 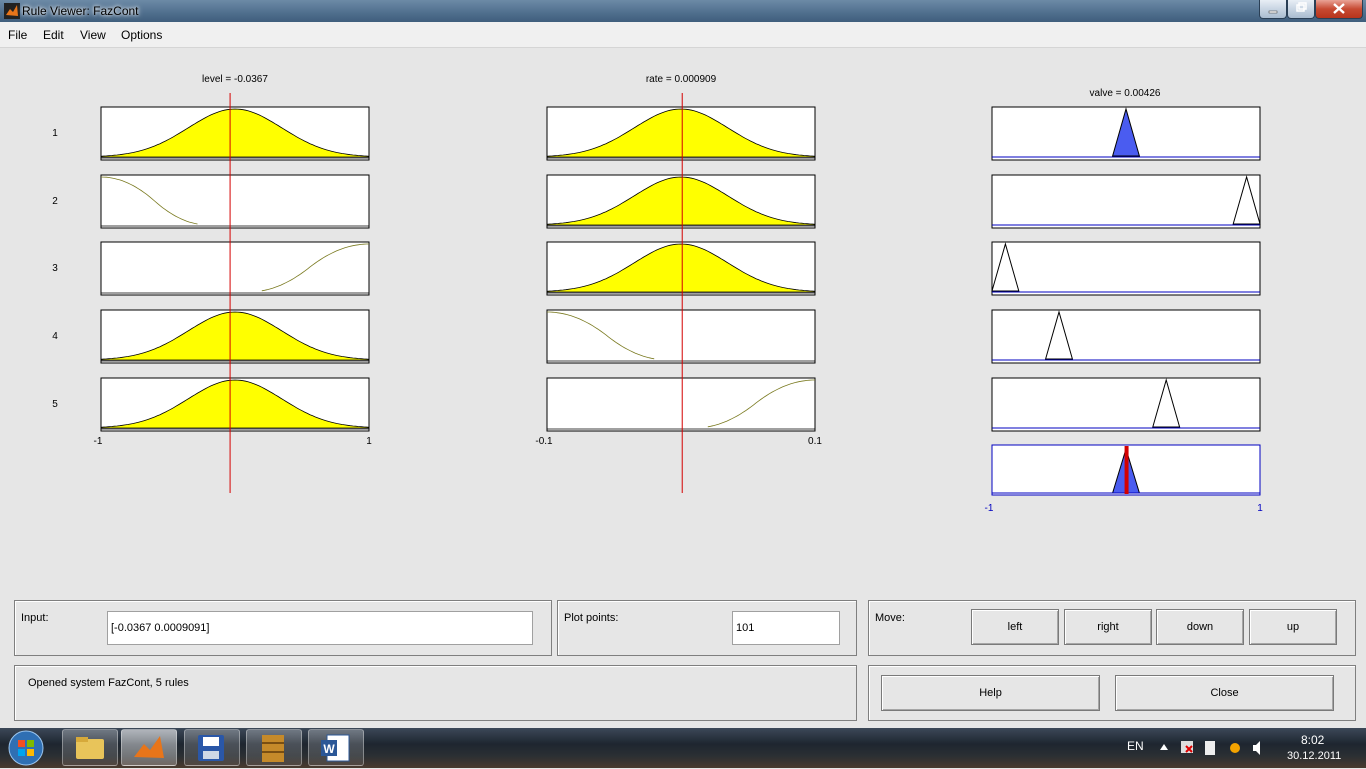 What do you see at coordinates (1256, 748) in the screenshot?
I see `volume-icon` at bounding box center [1256, 748].